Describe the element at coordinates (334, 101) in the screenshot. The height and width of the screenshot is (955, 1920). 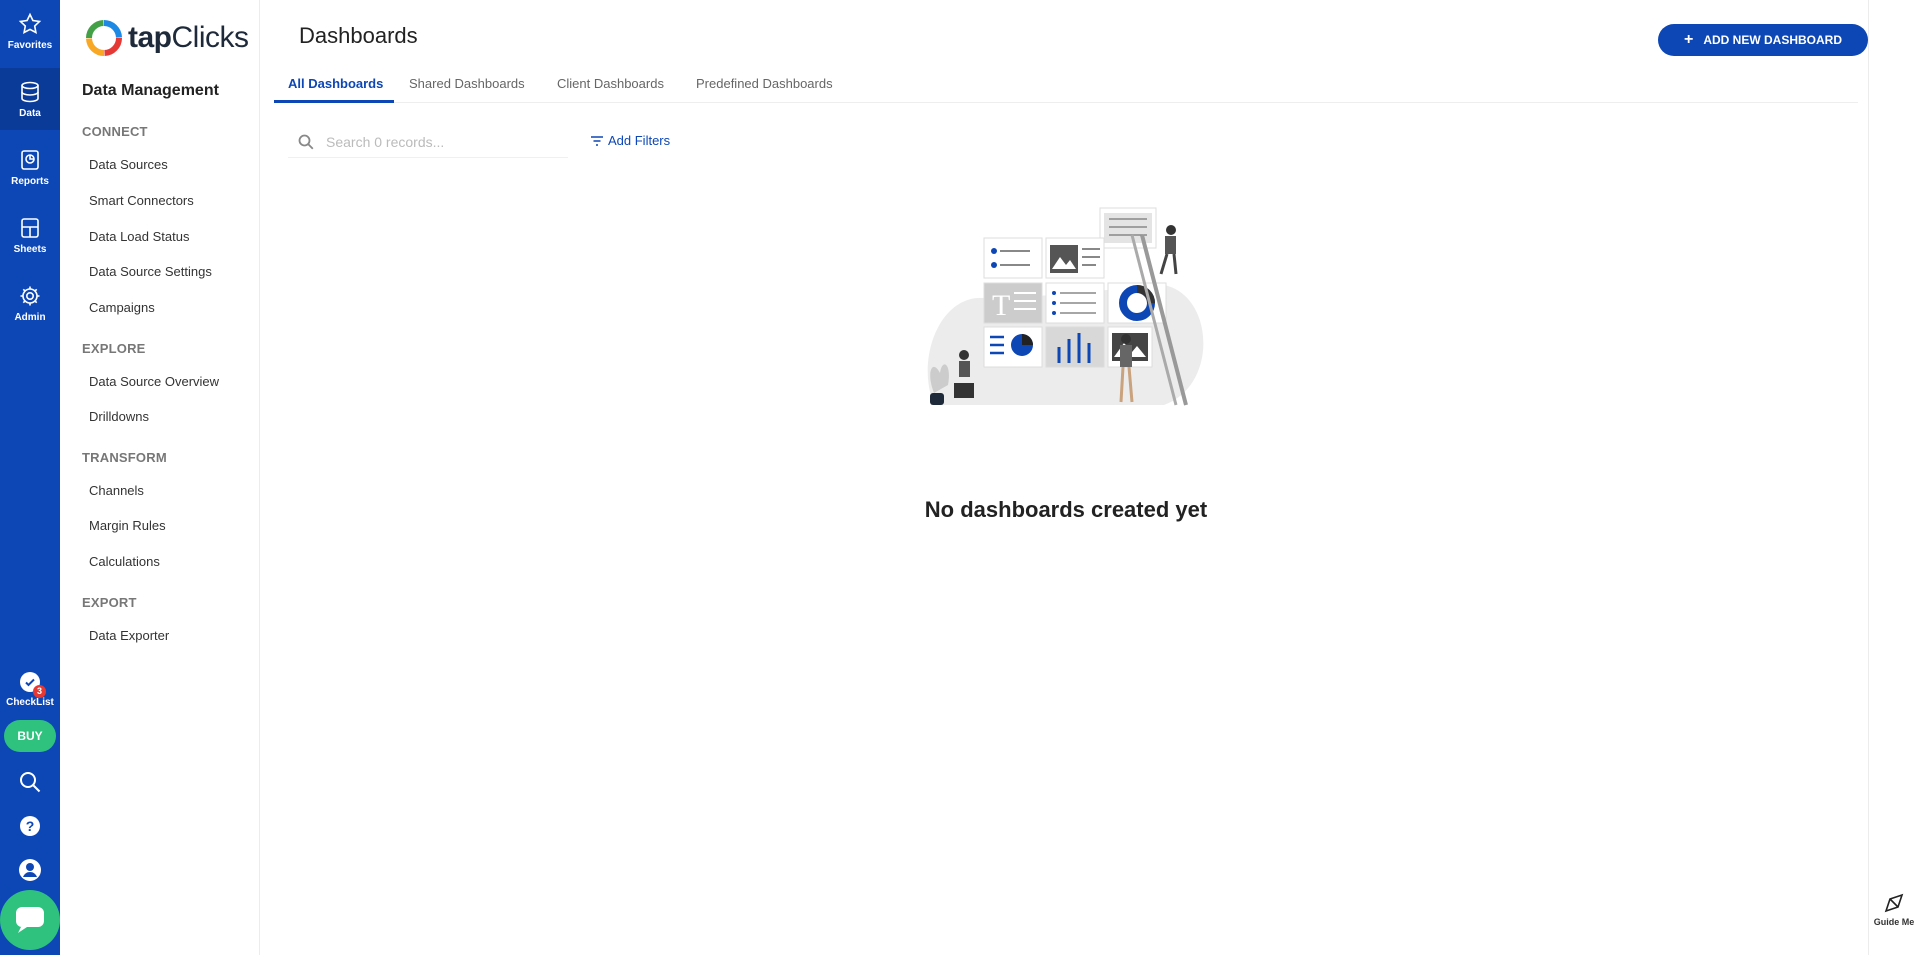
I see `active-tab-indicator` at that location.